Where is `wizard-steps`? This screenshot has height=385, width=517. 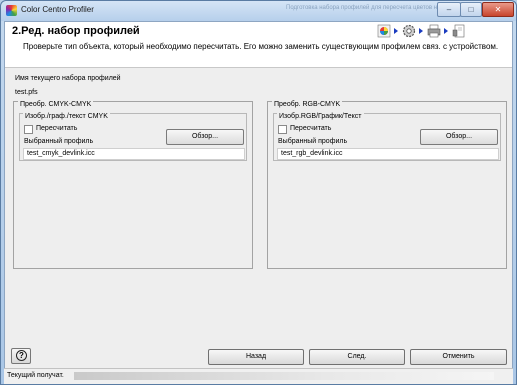
wizard-steps is located at coordinates (443, 32).